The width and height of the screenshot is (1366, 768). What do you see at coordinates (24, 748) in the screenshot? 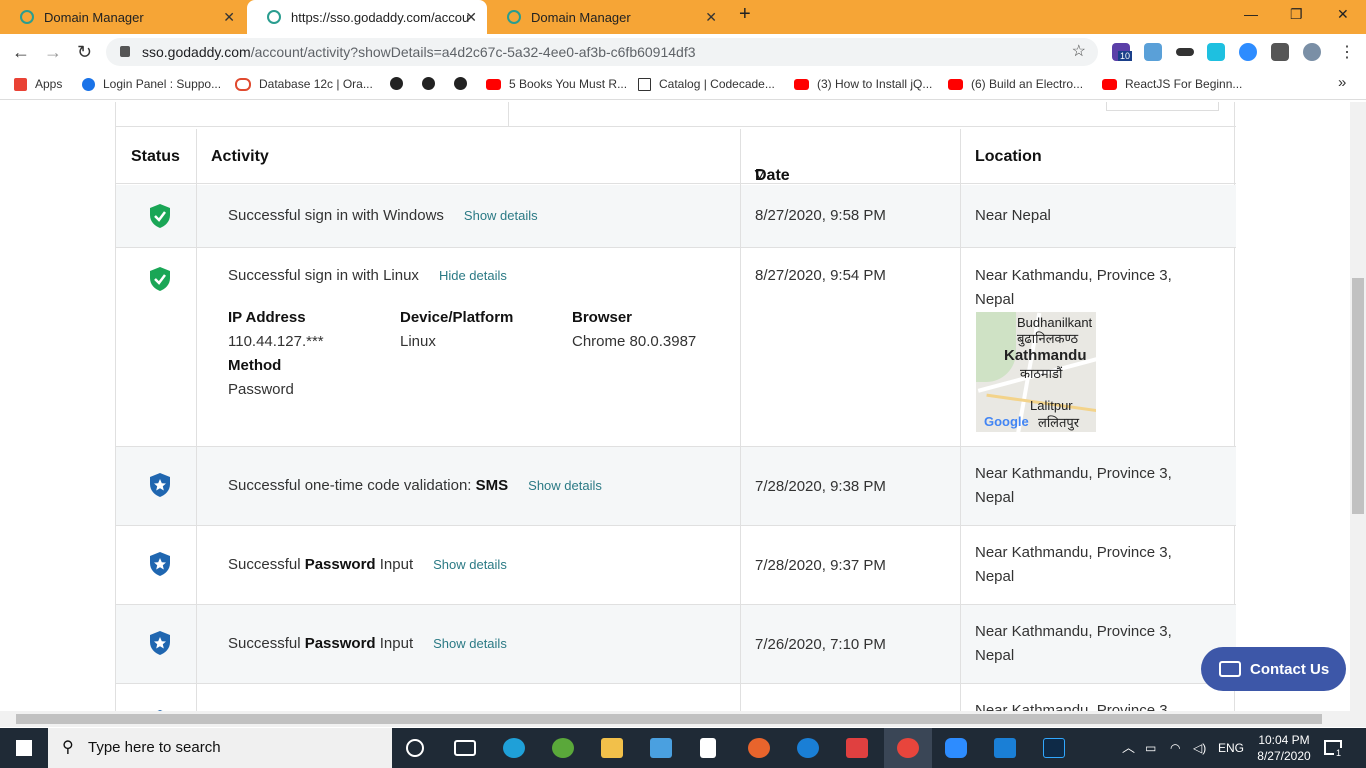
I see `windows-start-icon` at bounding box center [24, 748].